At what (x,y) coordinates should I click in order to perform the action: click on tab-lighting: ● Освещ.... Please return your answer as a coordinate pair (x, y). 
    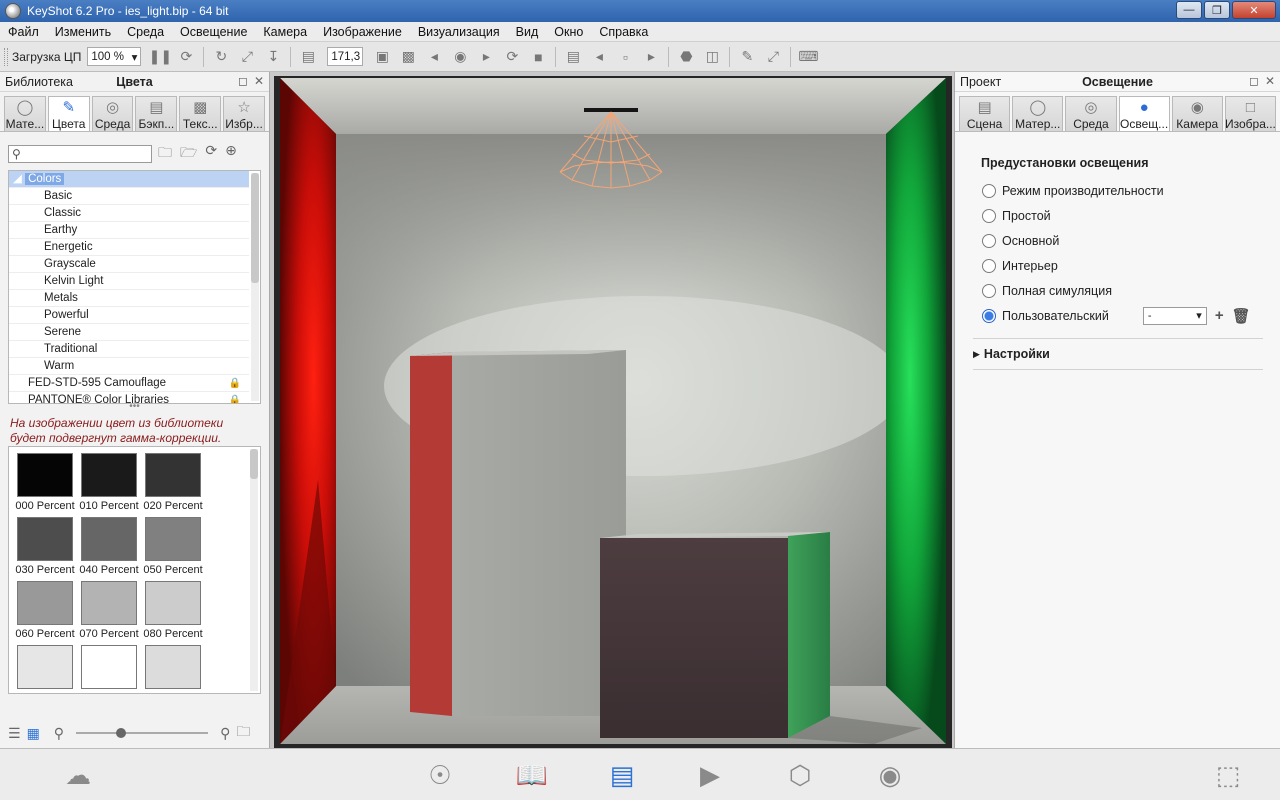
    Looking at the image, I should click on (1144, 113).